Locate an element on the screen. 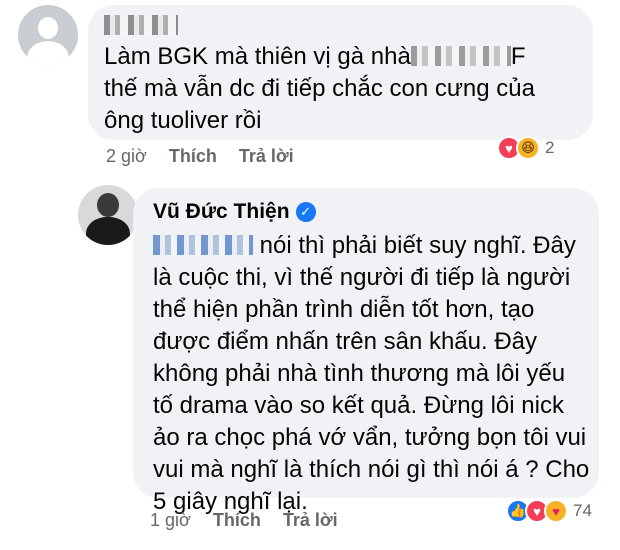 The width and height of the screenshot is (620, 550). avatar-vu-duc-thien is located at coordinates (108, 215).